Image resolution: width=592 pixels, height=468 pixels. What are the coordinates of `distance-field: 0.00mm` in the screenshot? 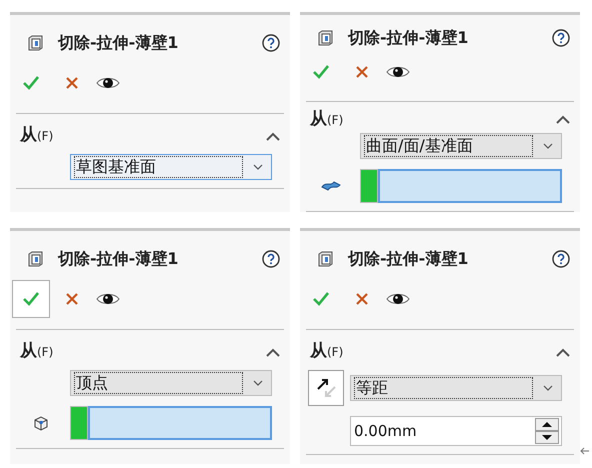 It's located at (456, 431).